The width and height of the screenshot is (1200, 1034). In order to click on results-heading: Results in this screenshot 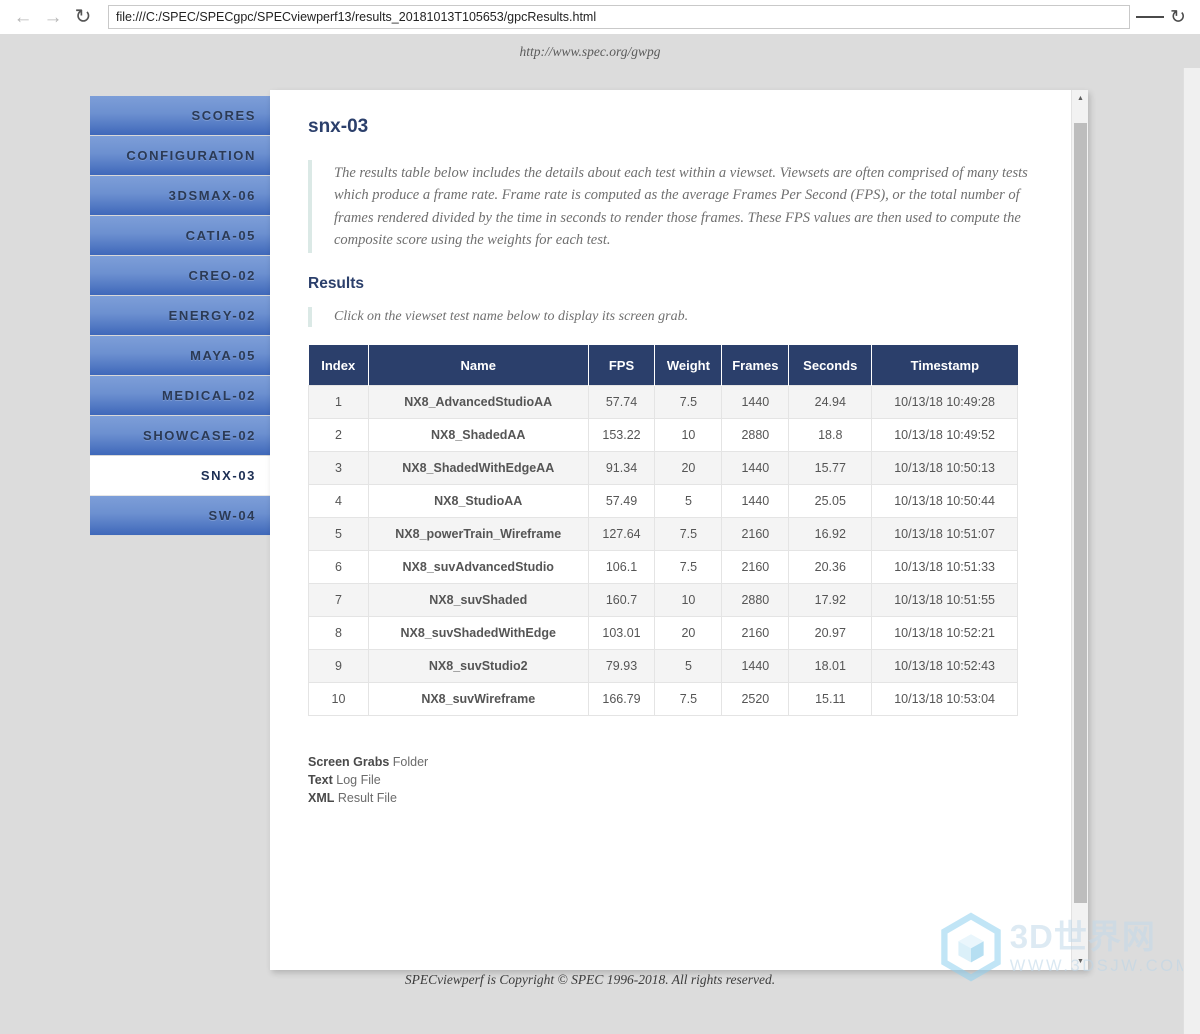, I will do `click(336, 284)`.